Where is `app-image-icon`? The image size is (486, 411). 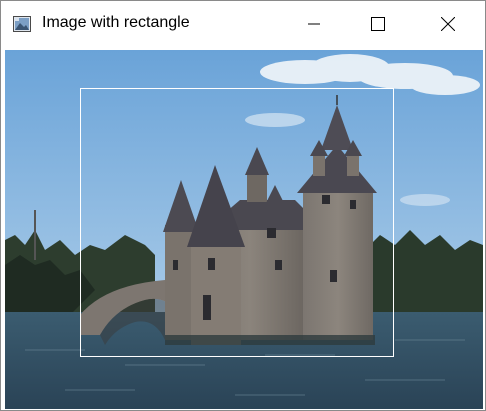 app-image-icon is located at coordinates (22, 24).